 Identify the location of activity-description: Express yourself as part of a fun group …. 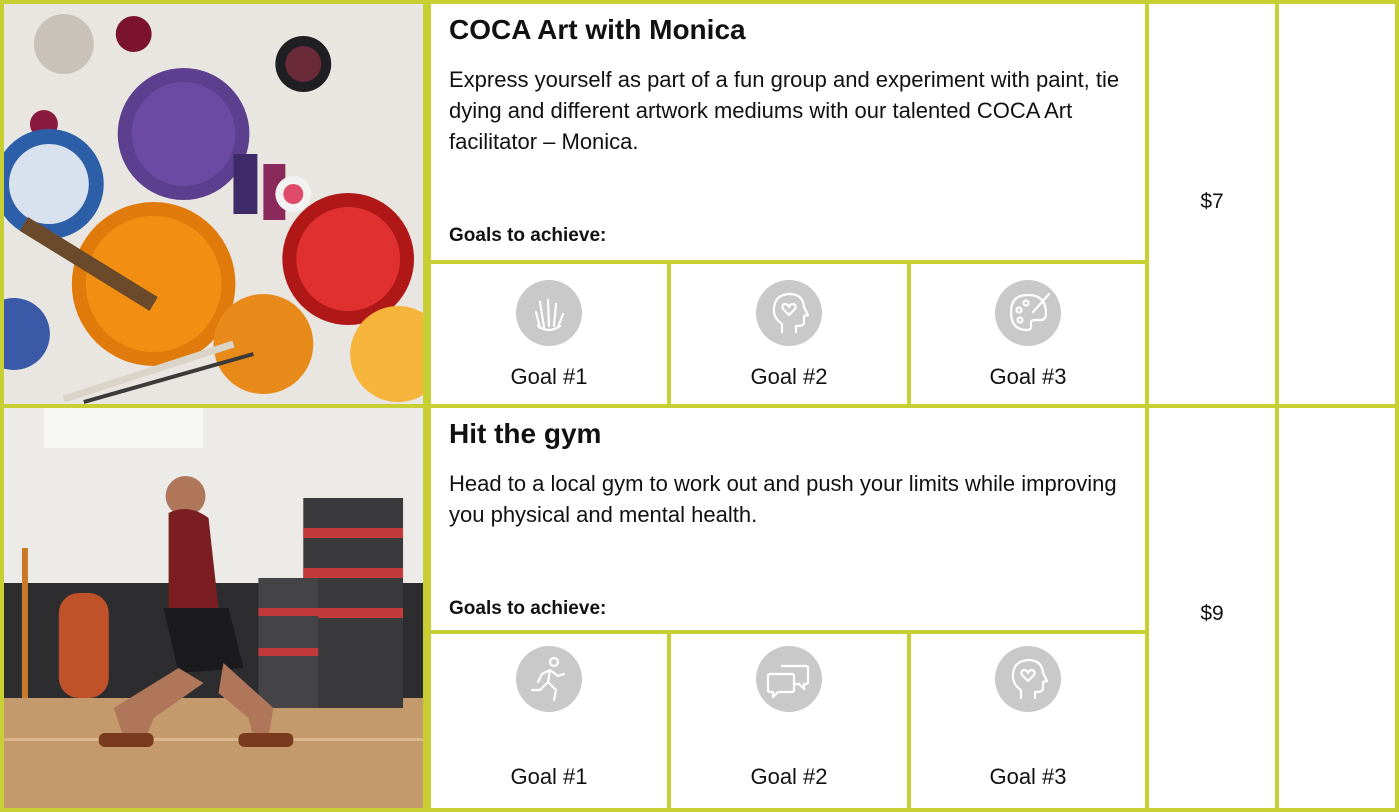
(784, 110).